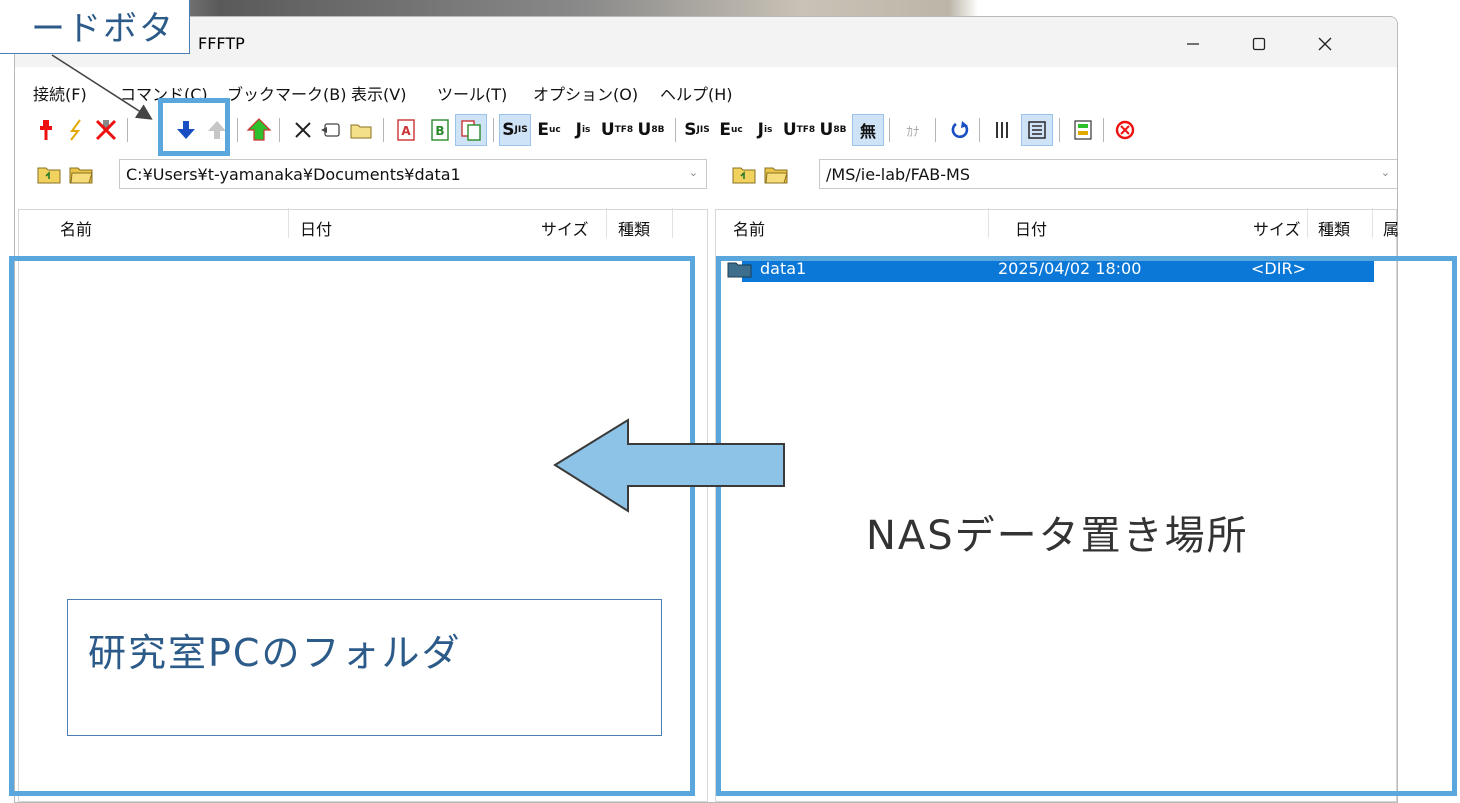 The width and height of the screenshot is (1460, 803). What do you see at coordinates (221, 43) in the screenshot?
I see `window-title: FFFTP` at bounding box center [221, 43].